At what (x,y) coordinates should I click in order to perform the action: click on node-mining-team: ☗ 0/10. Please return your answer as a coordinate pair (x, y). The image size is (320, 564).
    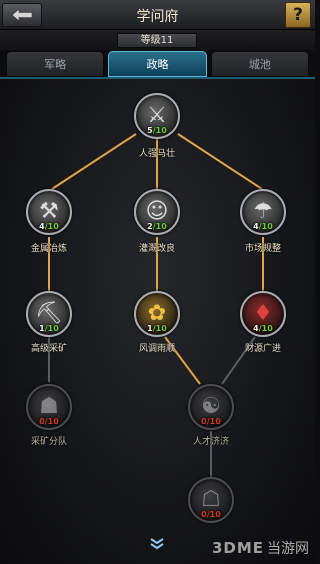
    Looking at the image, I should click on (49, 407).